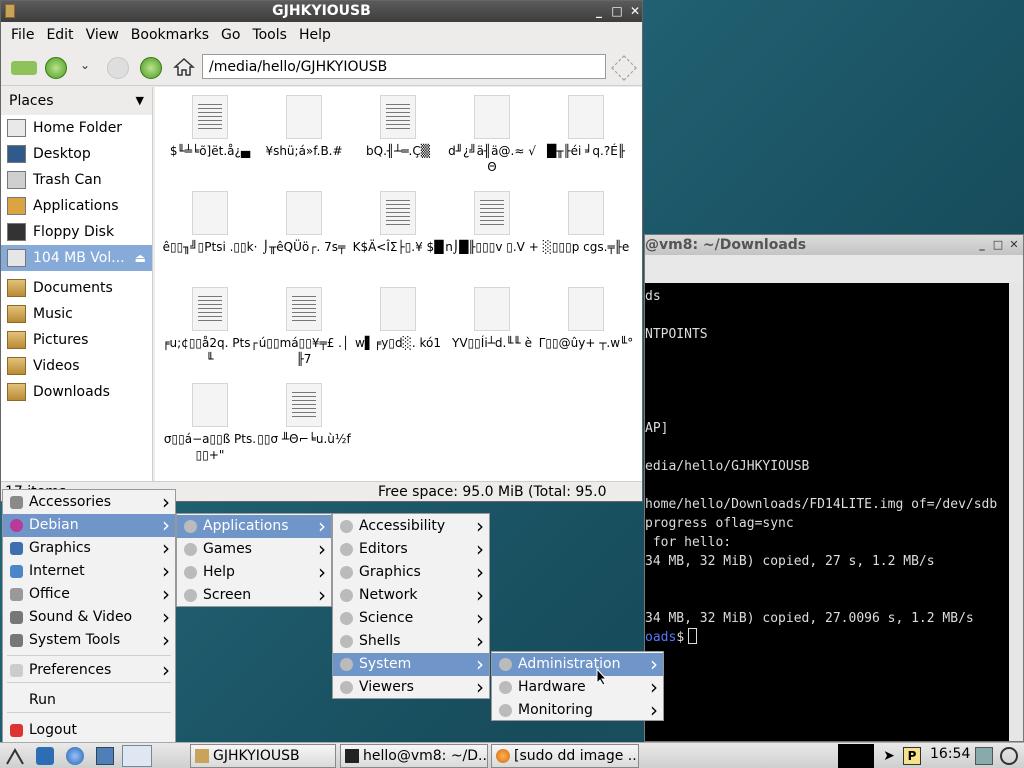  I want to click on menu-item-system-tools: System Tools ›, so click(89, 640).